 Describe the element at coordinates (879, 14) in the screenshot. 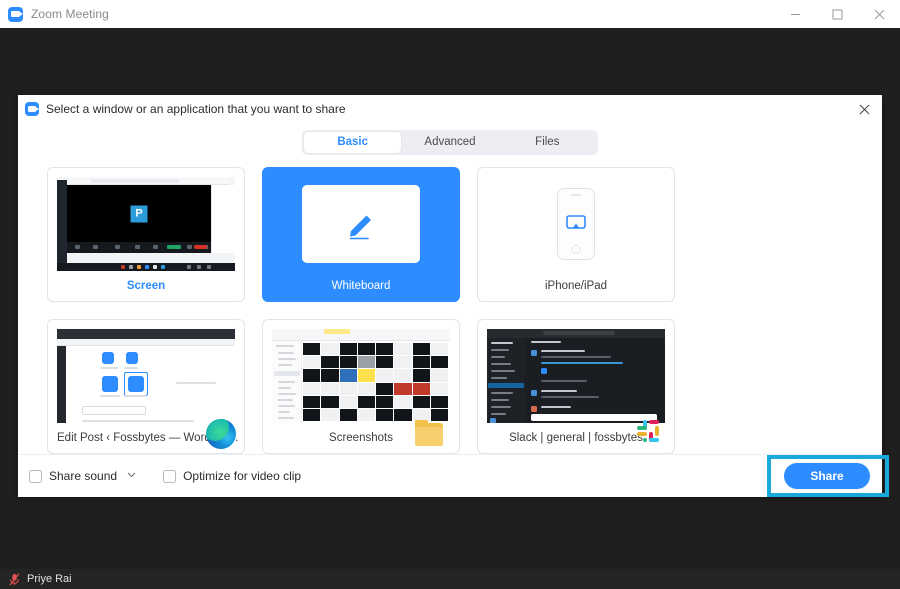

I see `close-icon` at that location.